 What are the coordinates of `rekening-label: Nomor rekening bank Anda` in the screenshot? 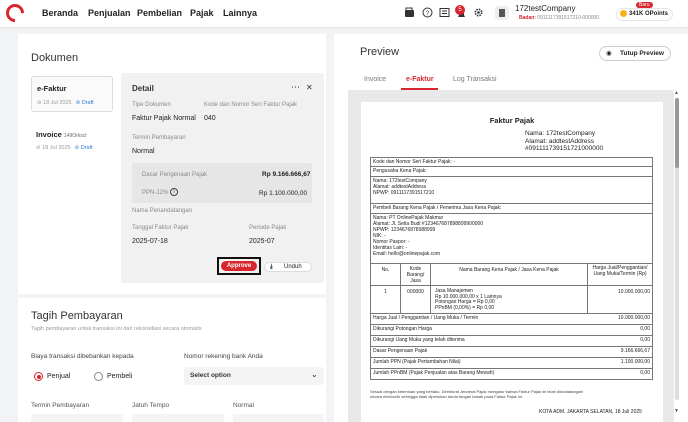 It's located at (223, 356).